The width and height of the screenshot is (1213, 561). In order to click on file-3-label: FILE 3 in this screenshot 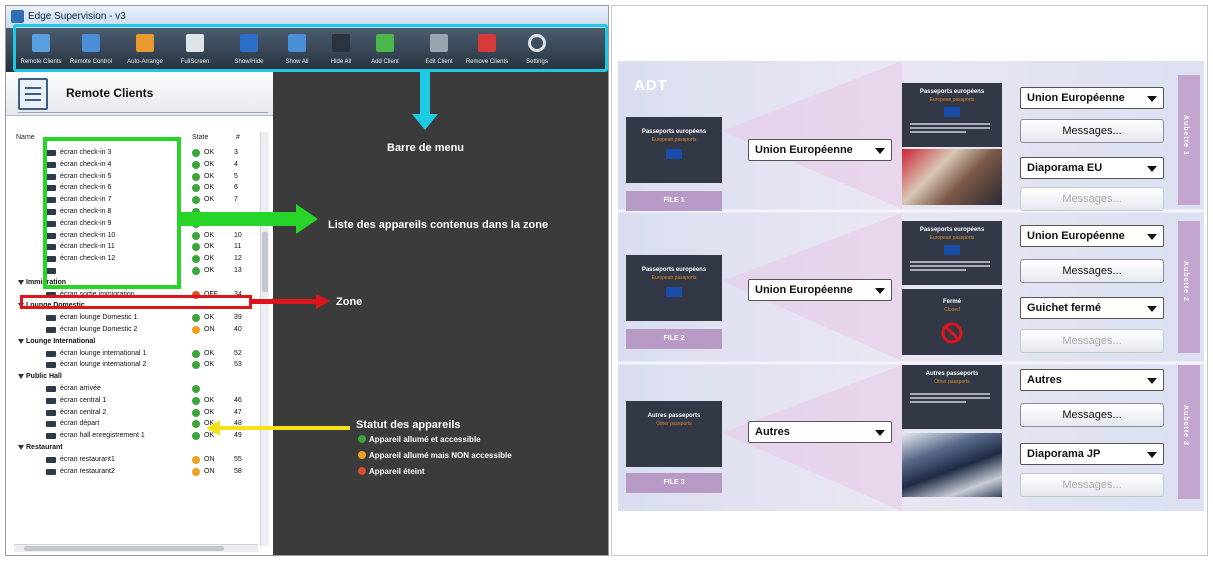, I will do `click(674, 483)`.